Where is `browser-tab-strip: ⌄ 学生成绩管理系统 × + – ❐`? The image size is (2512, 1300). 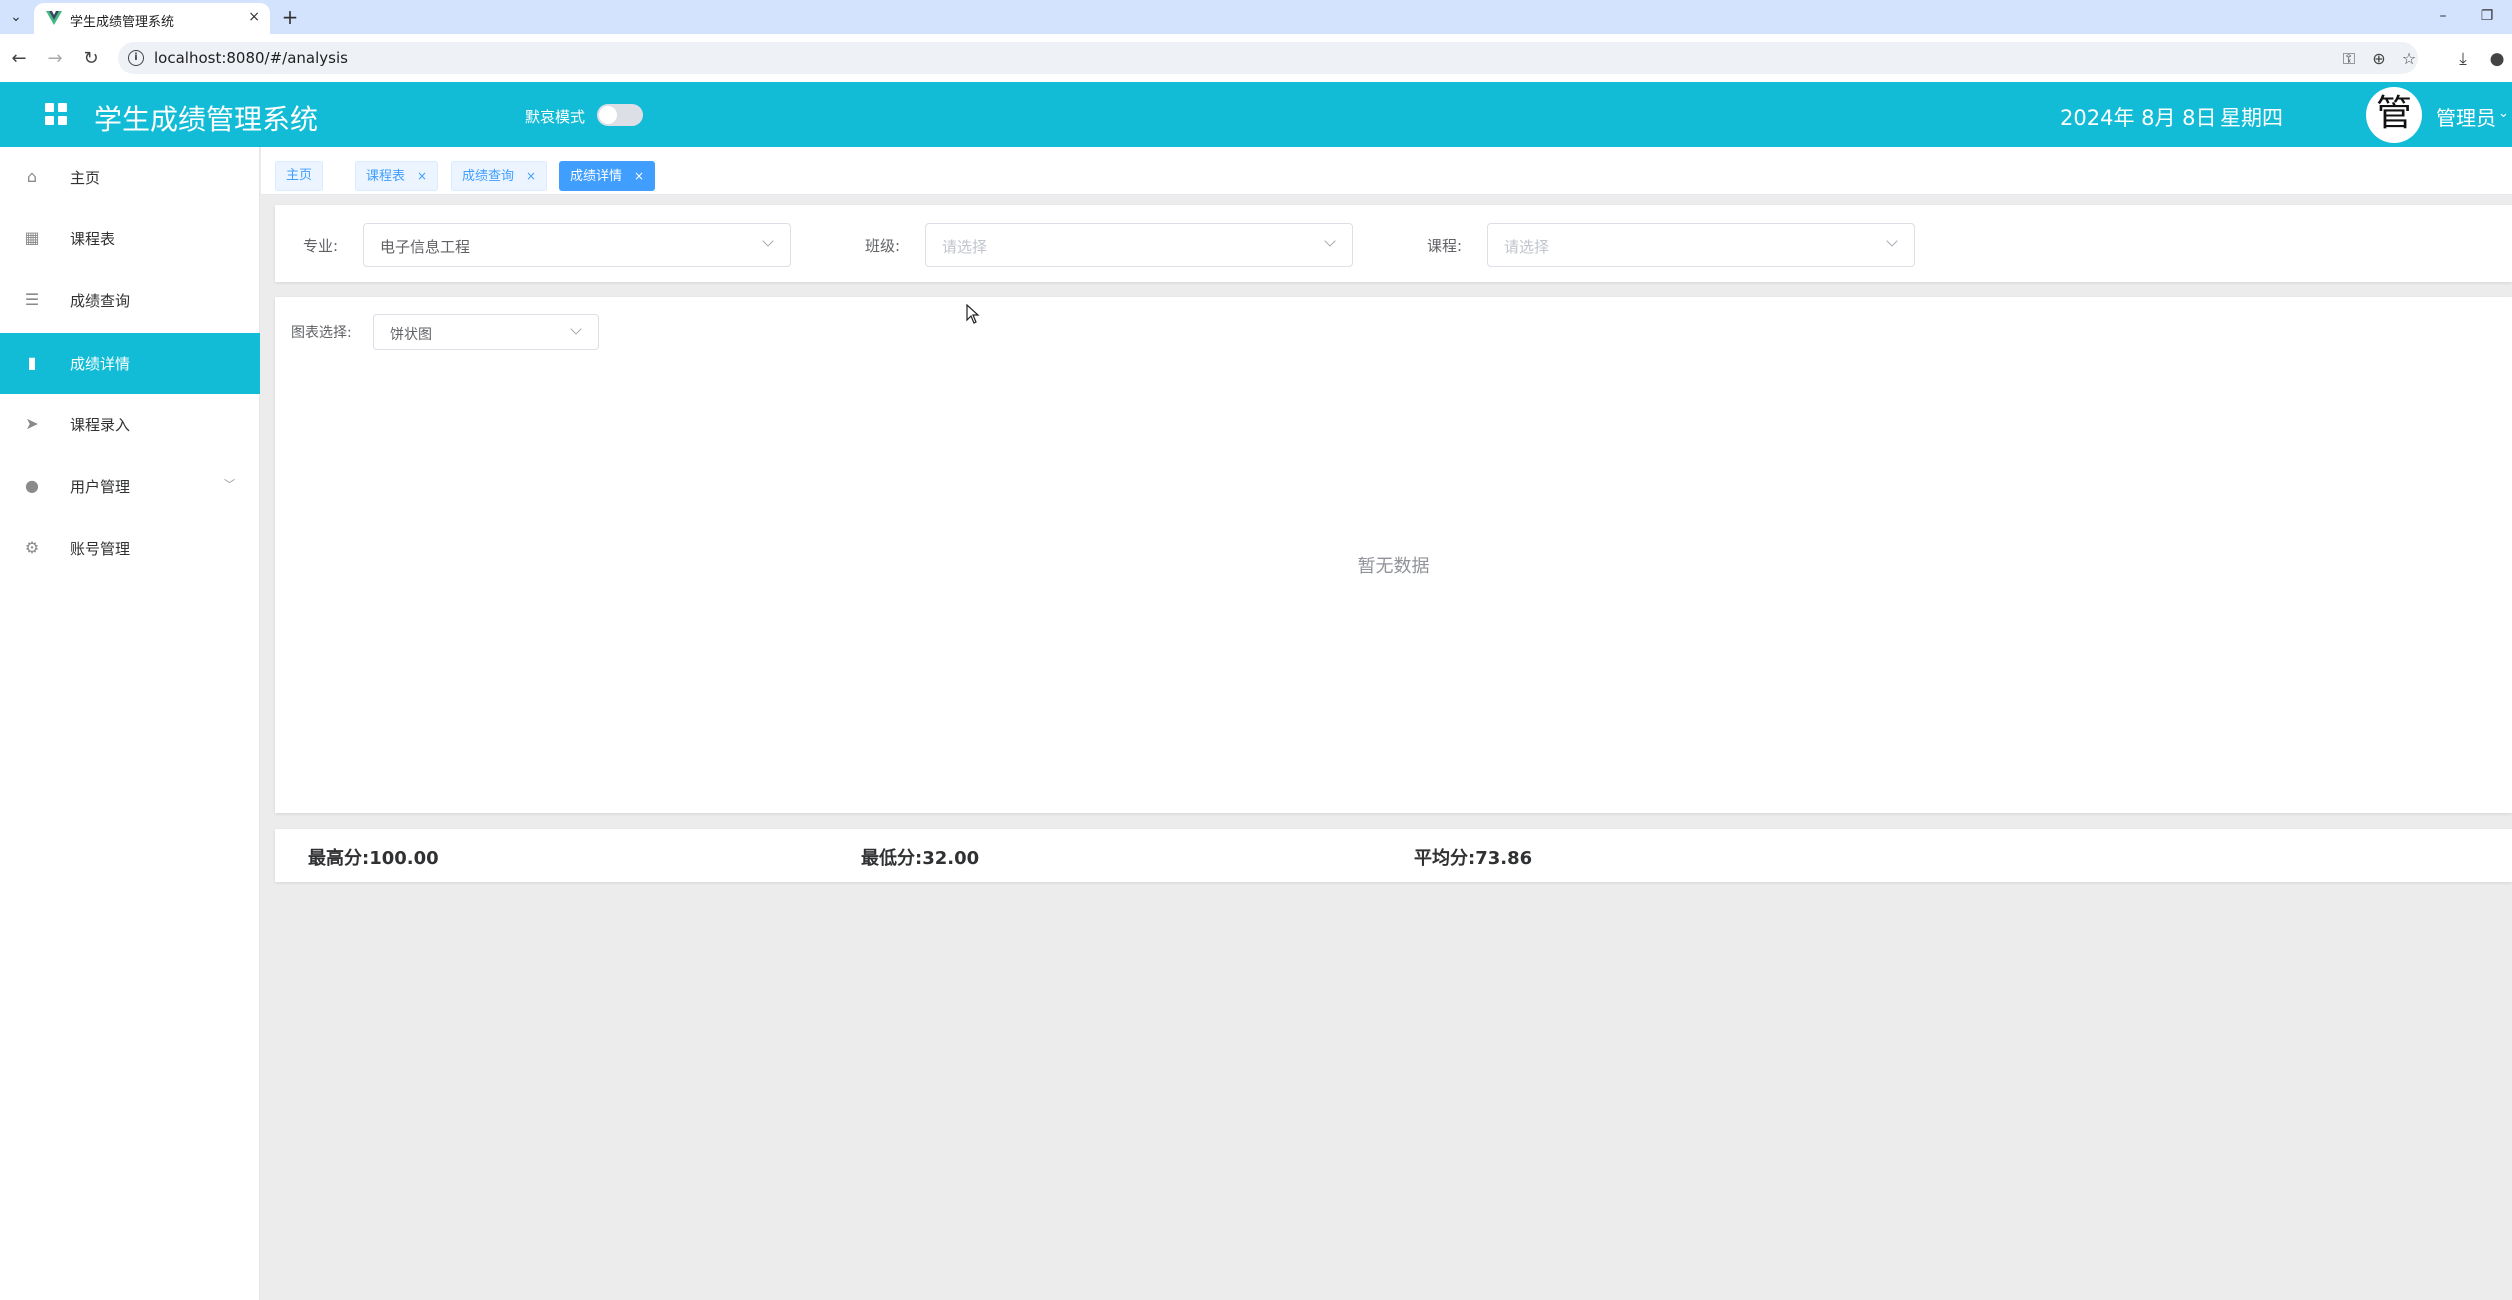 browser-tab-strip: ⌄ 学生成绩管理系统 × + – ❐ is located at coordinates (1256, 17).